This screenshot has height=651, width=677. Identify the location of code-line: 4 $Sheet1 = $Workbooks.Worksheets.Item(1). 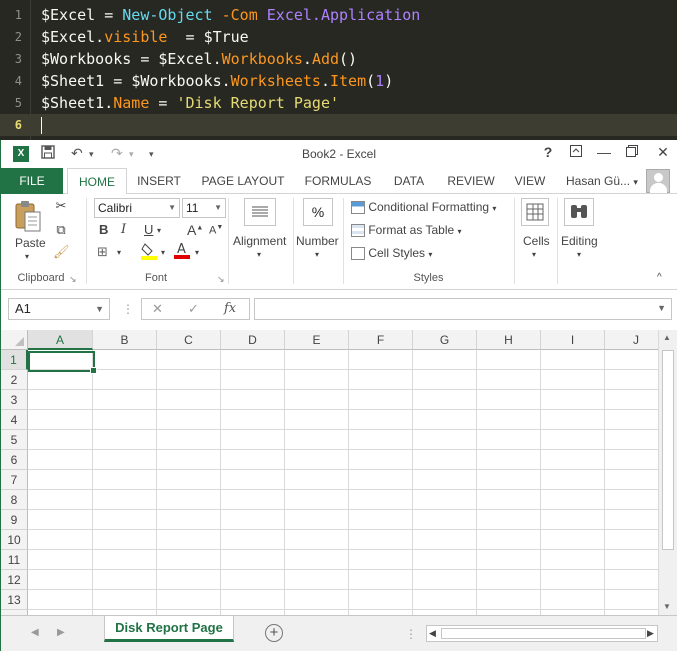
(338, 81).